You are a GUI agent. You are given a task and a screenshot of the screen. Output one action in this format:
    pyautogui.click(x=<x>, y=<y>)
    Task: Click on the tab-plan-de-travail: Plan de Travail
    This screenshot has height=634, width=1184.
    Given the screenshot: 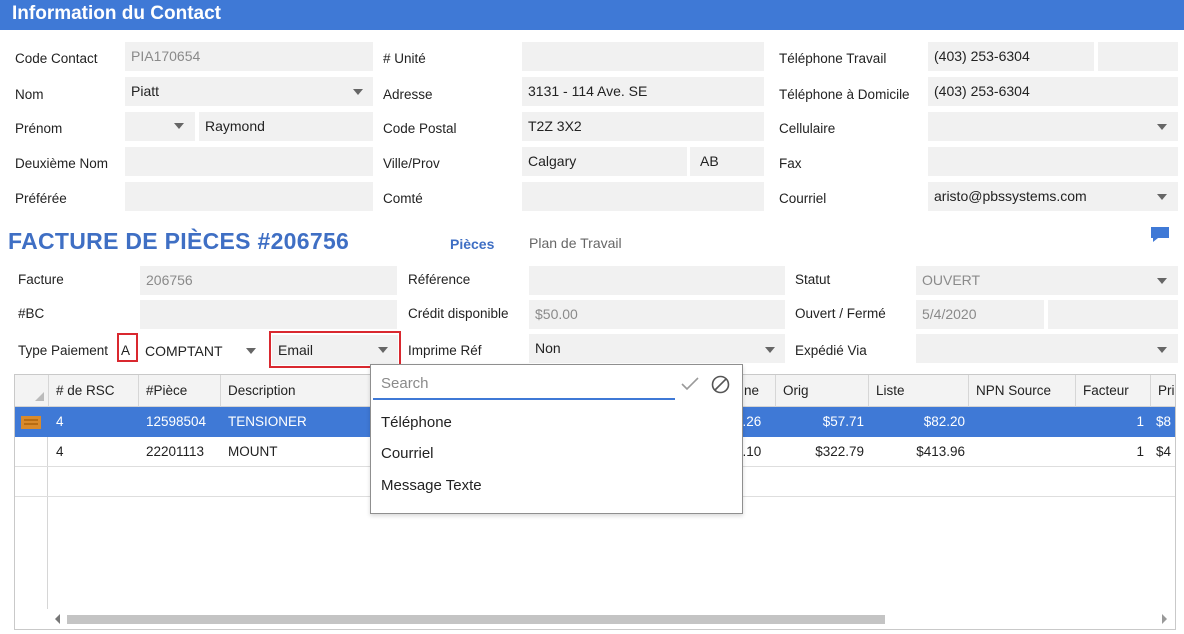 What is the action you would take?
    pyautogui.click(x=575, y=243)
    